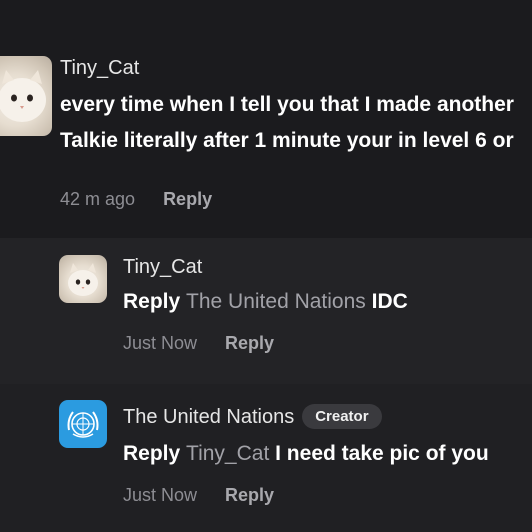 The width and height of the screenshot is (532, 532). Describe the element at coordinates (389, 301) in the screenshot. I see `reply-message: IDC` at that location.